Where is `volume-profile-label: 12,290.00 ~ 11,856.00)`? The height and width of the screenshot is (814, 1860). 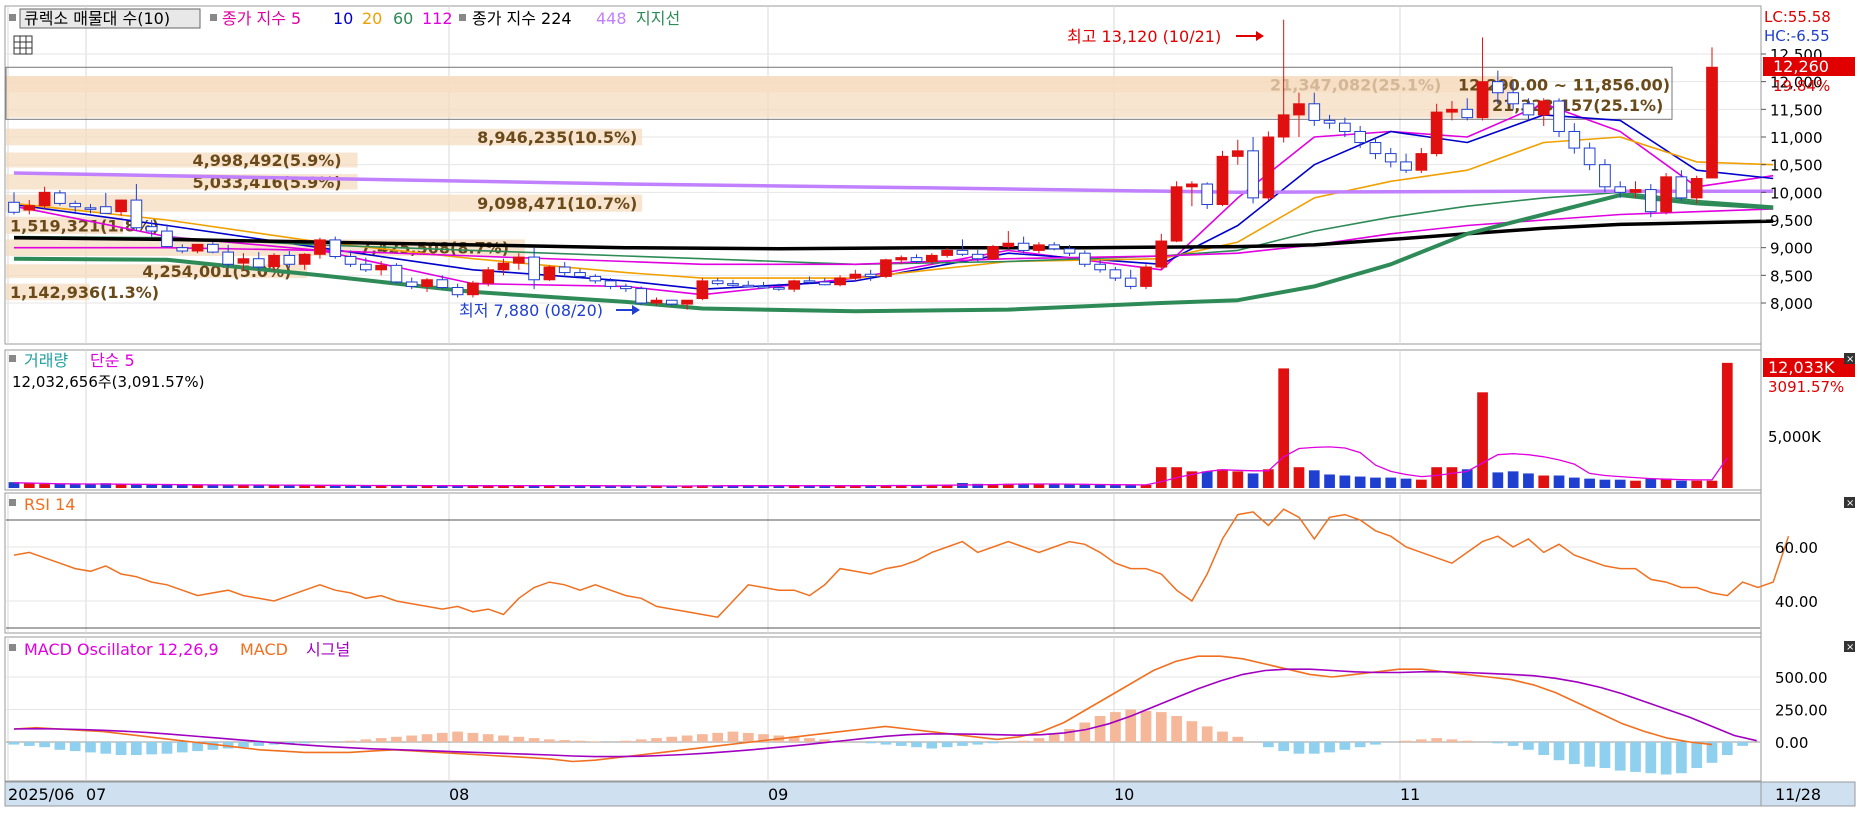
volume-profile-label: 12,290.00 ~ 11,856.00) is located at coordinates (1564, 84).